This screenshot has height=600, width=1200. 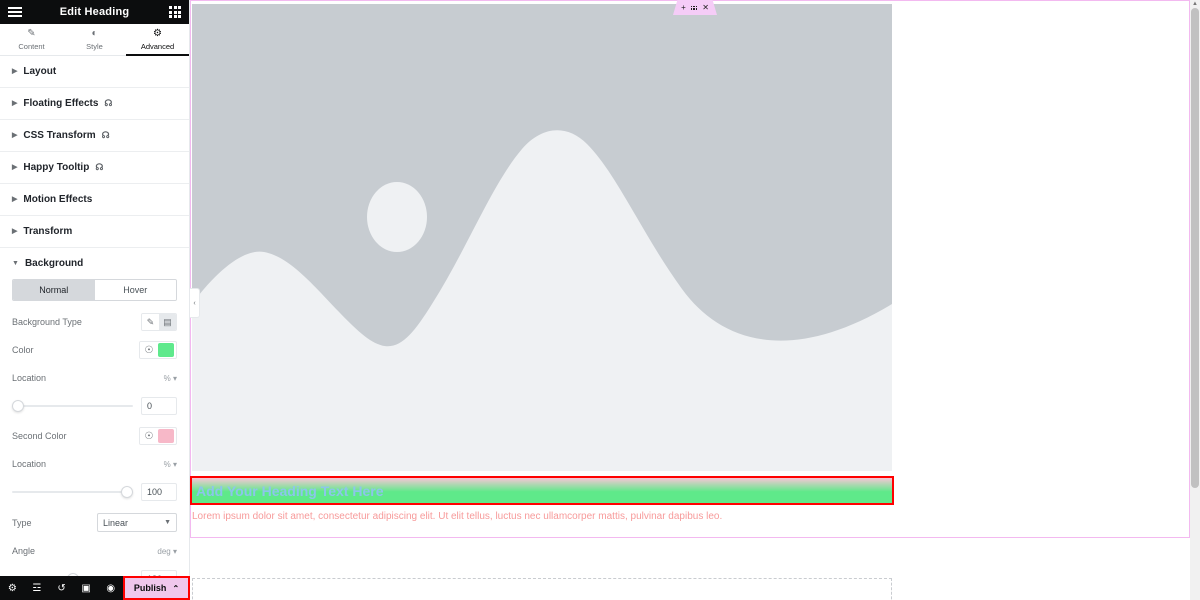 I want to click on color-location-slider-row: 0, so click(x=94, y=406).